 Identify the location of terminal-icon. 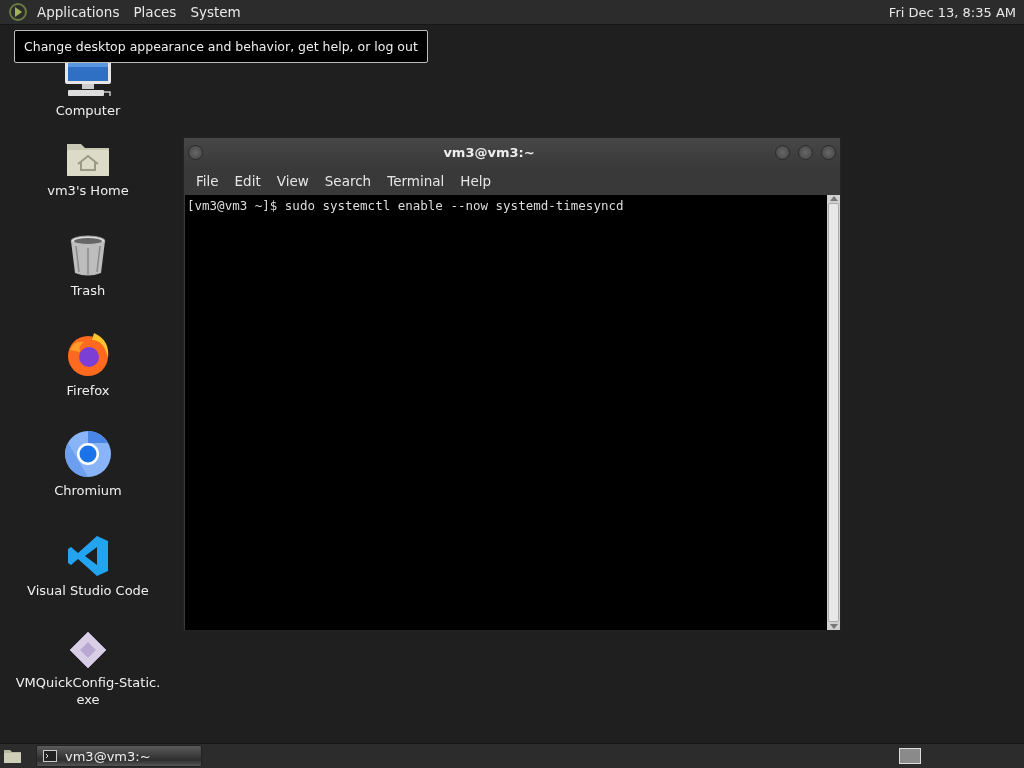
(50, 756).